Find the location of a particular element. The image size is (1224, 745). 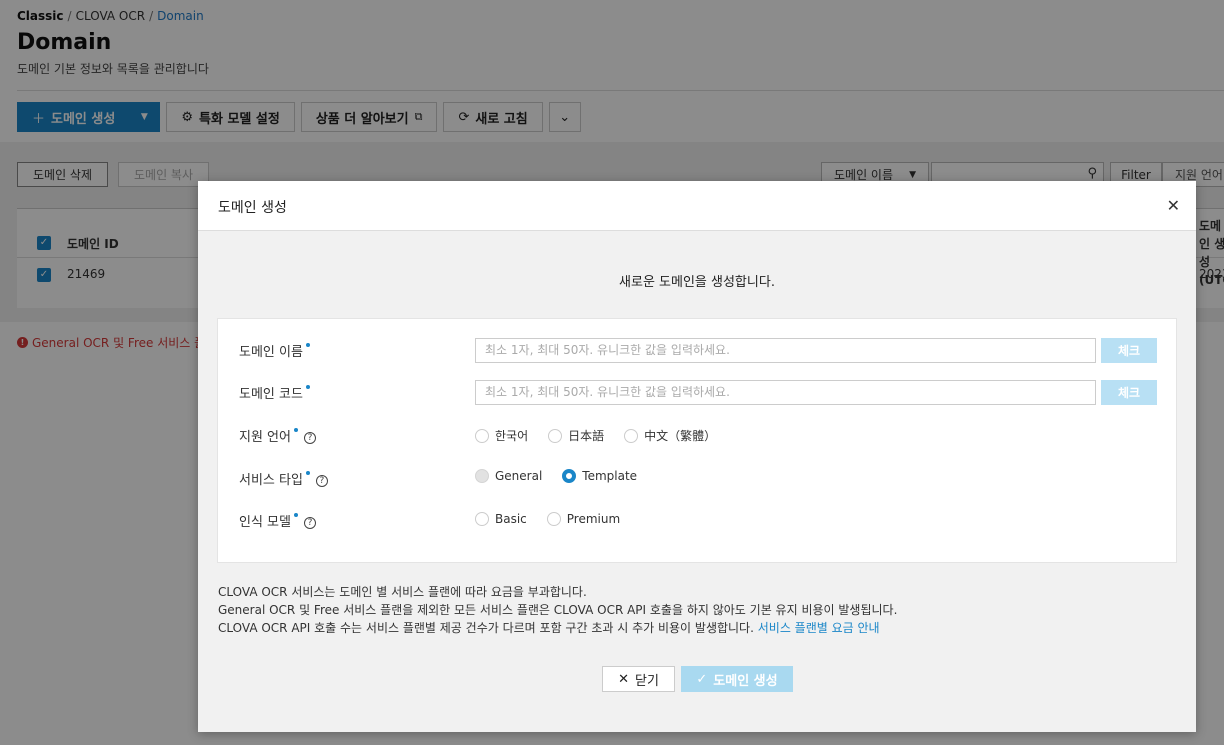

service-type-label-text: 서비스 타입 is located at coordinates (271, 480).